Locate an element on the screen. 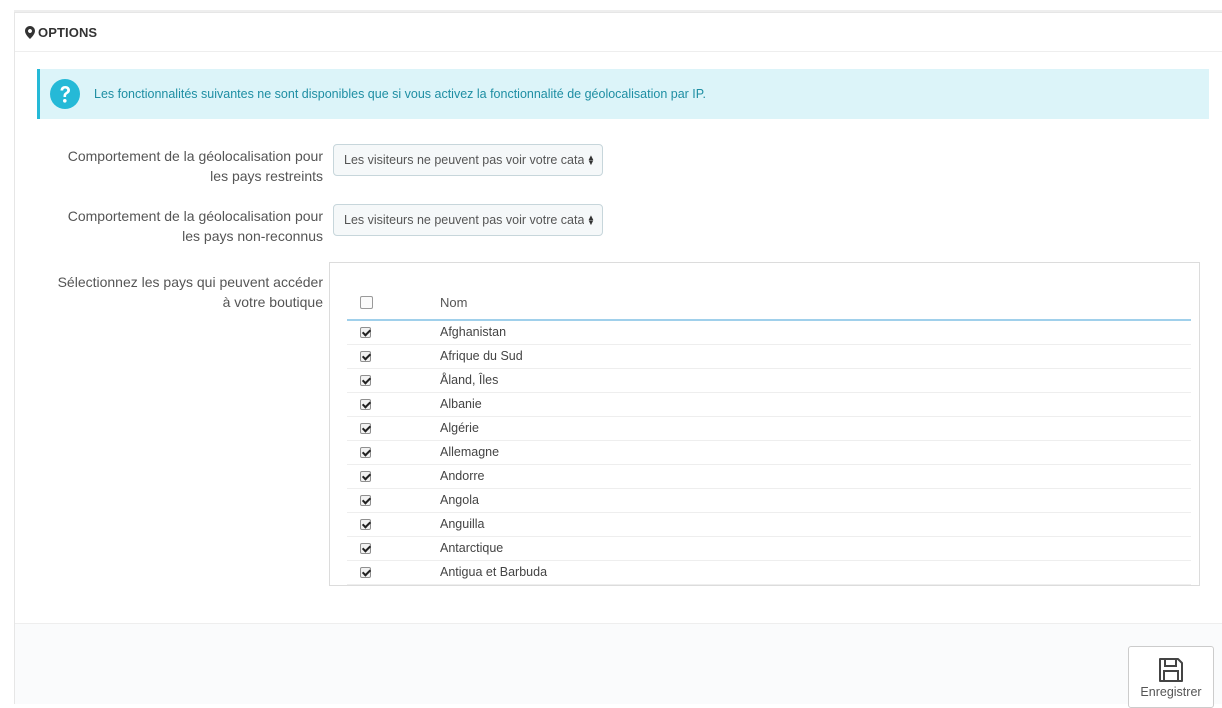  label-line: à votre boutique is located at coordinates (272, 302).